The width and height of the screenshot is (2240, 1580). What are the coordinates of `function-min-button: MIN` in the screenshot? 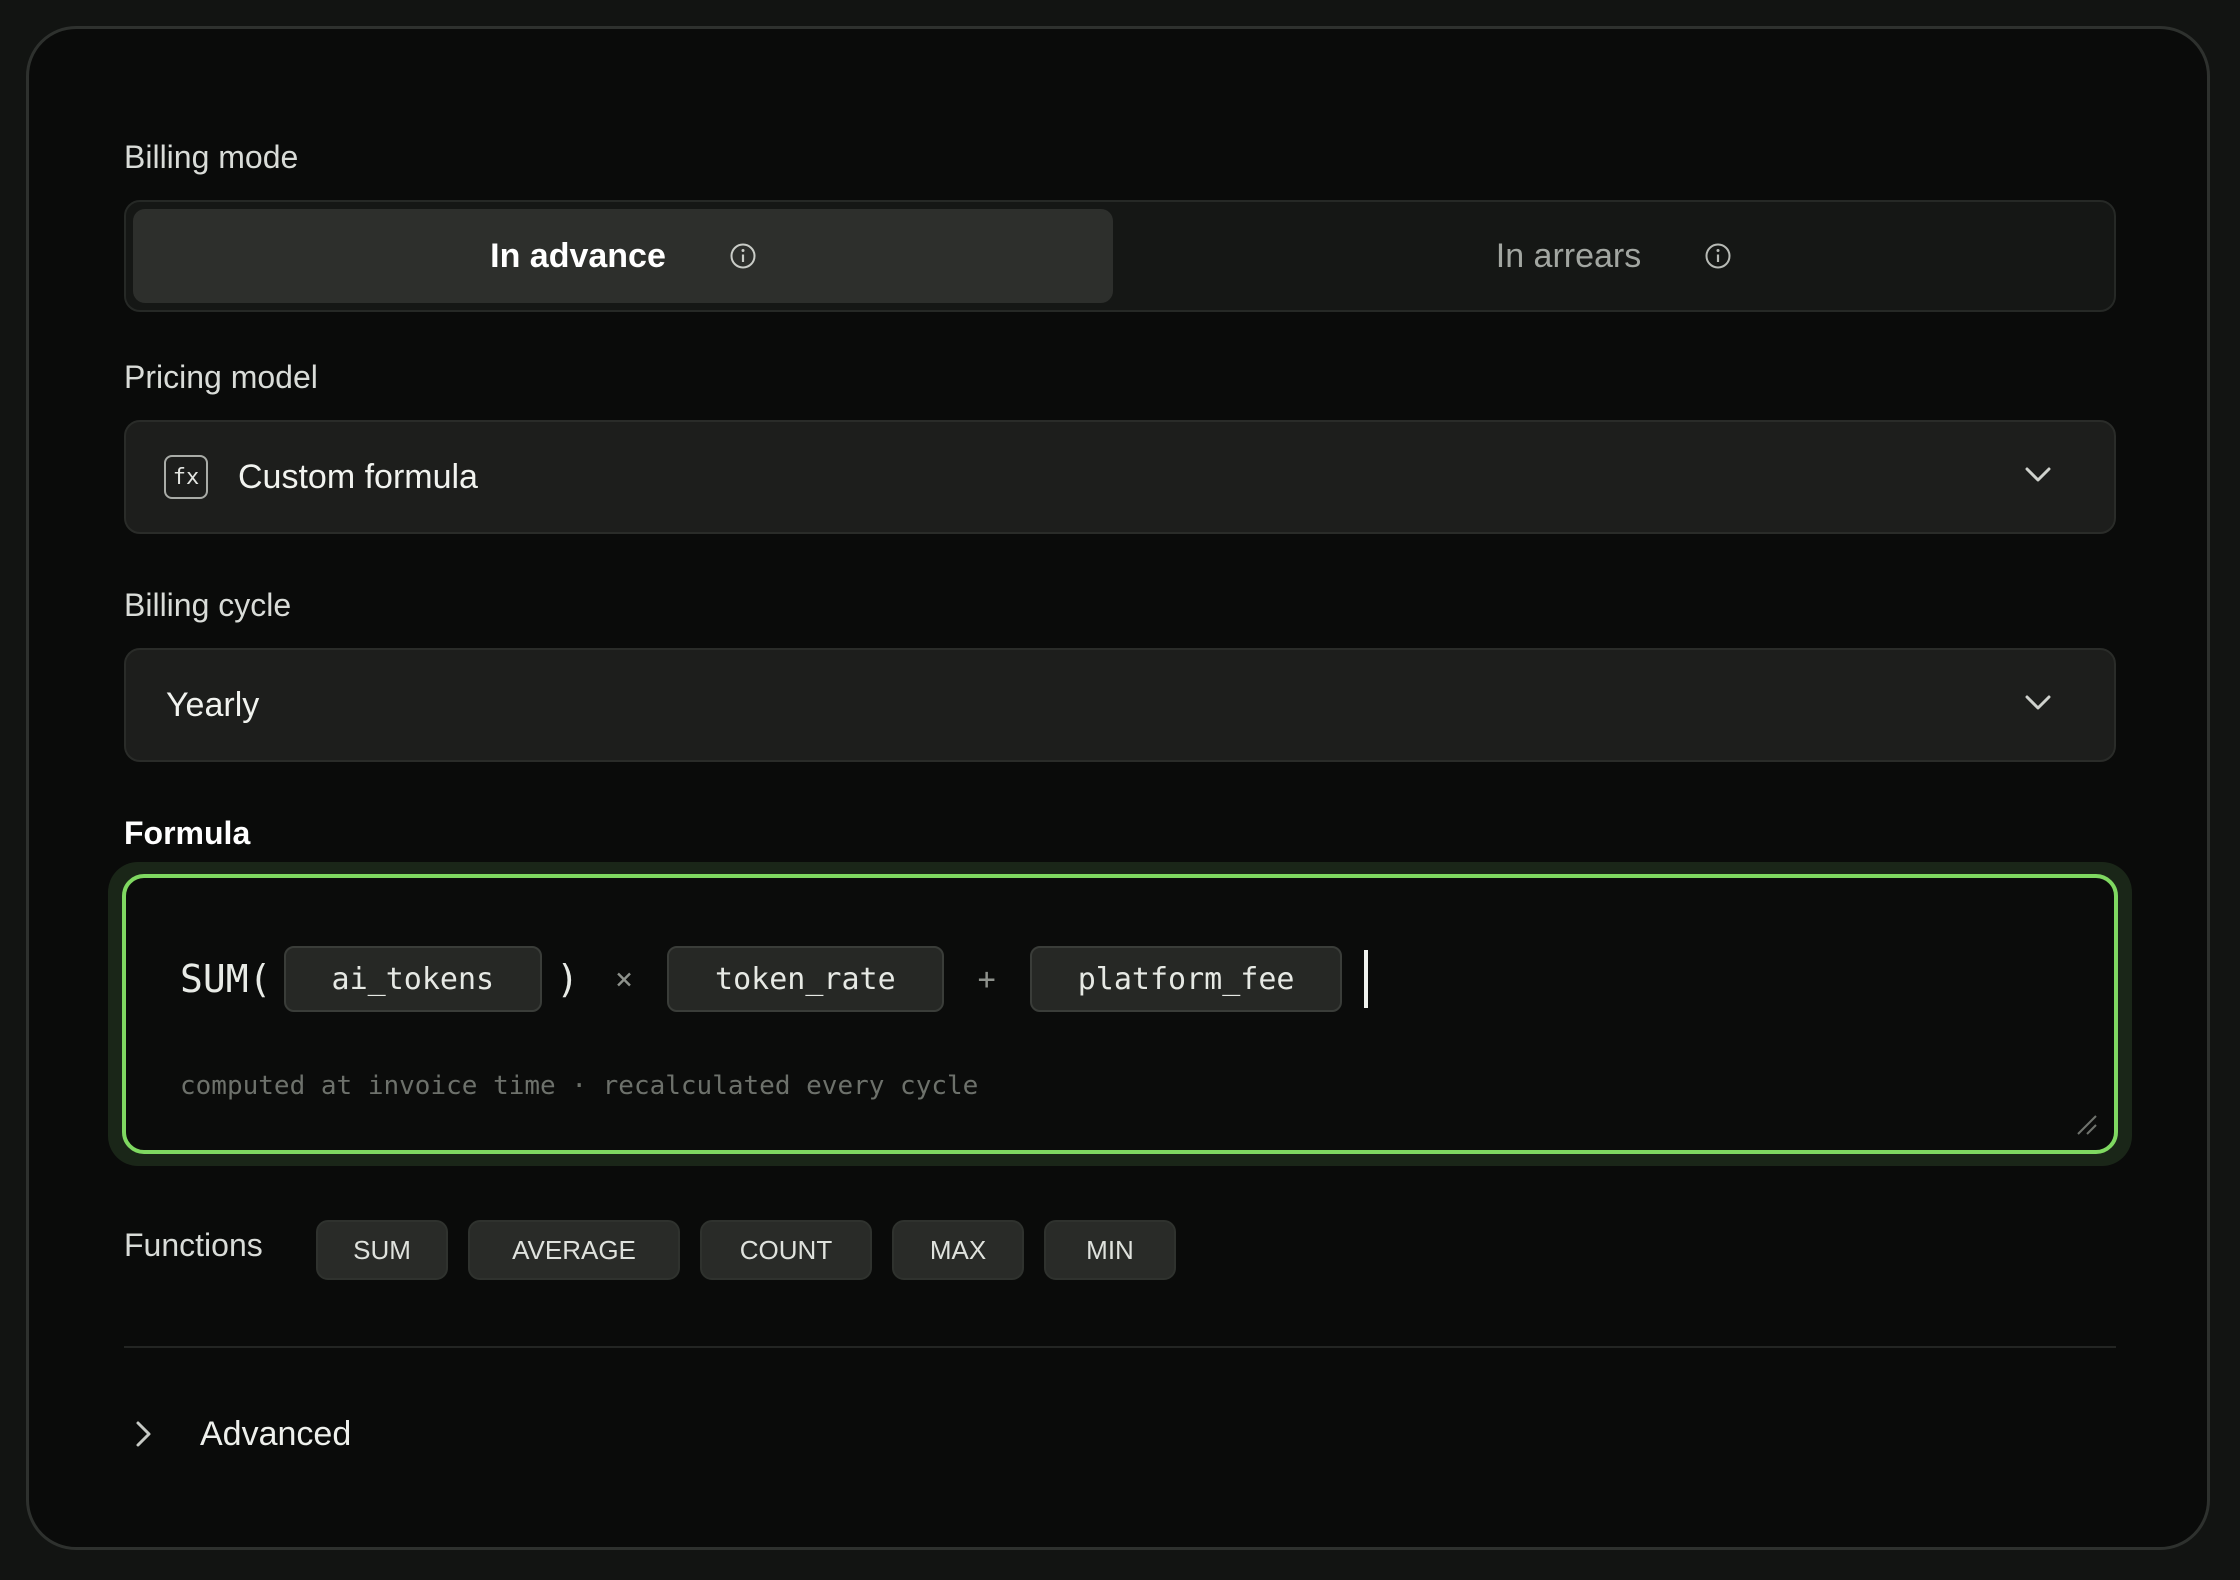 It's located at (1110, 1250).